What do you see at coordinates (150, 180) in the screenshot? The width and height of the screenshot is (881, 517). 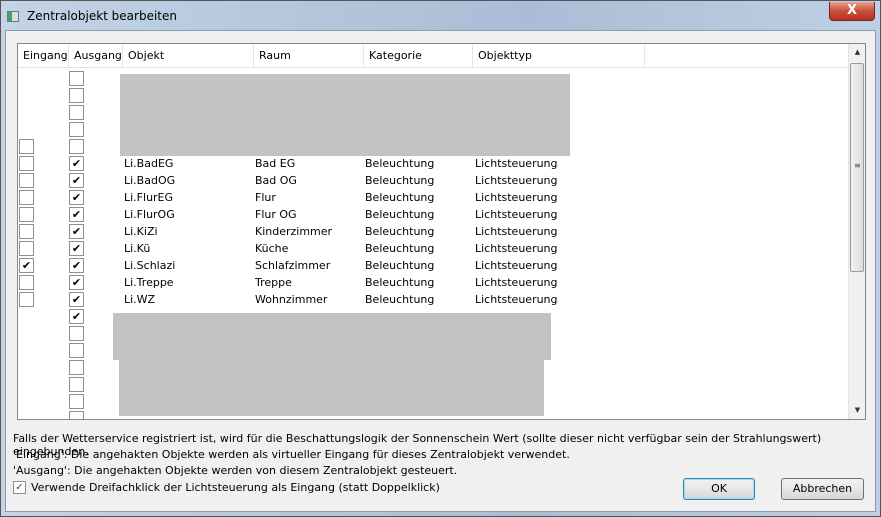 I see `cell-objekt: Li.BadOG` at bounding box center [150, 180].